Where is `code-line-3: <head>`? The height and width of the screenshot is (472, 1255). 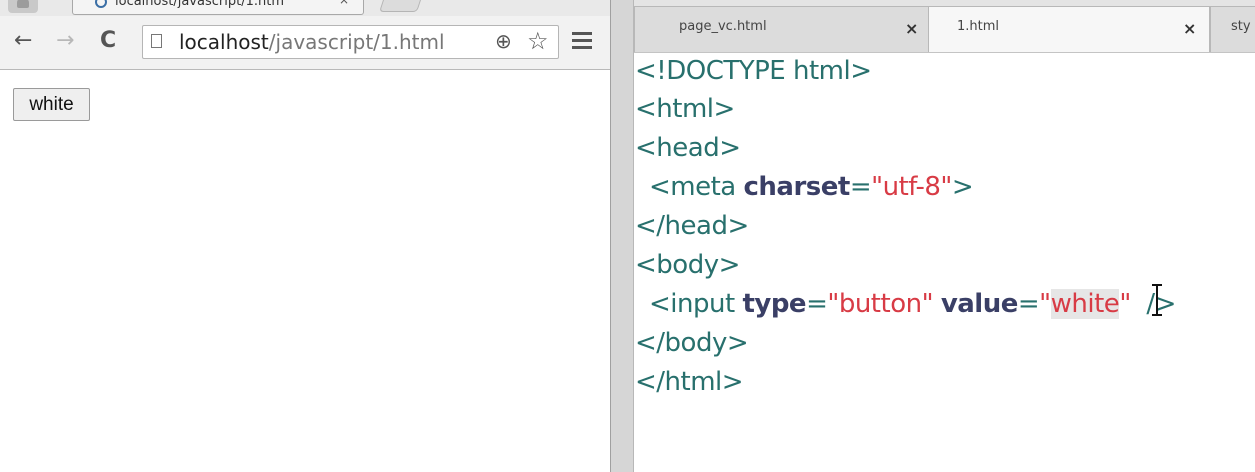 code-line-3: <head> is located at coordinates (688, 148).